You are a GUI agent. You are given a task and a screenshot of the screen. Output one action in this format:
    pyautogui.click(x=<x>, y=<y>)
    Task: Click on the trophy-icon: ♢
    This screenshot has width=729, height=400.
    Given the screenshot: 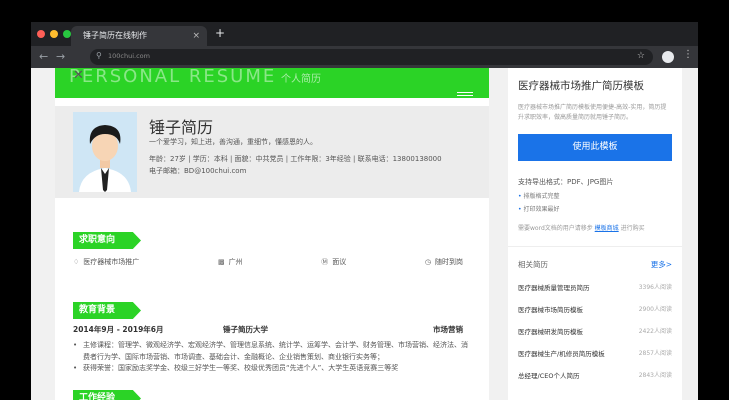 What is the action you would take?
    pyautogui.click(x=76, y=262)
    